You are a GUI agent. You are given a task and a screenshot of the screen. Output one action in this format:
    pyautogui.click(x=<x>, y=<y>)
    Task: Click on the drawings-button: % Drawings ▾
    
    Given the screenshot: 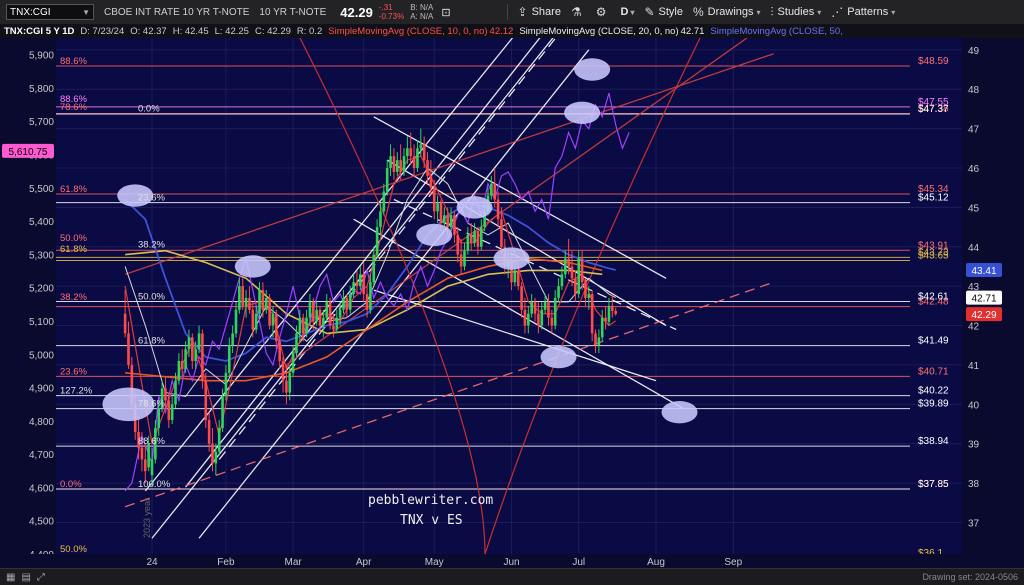 What is the action you would take?
    pyautogui.click(x=727, y=12)
    